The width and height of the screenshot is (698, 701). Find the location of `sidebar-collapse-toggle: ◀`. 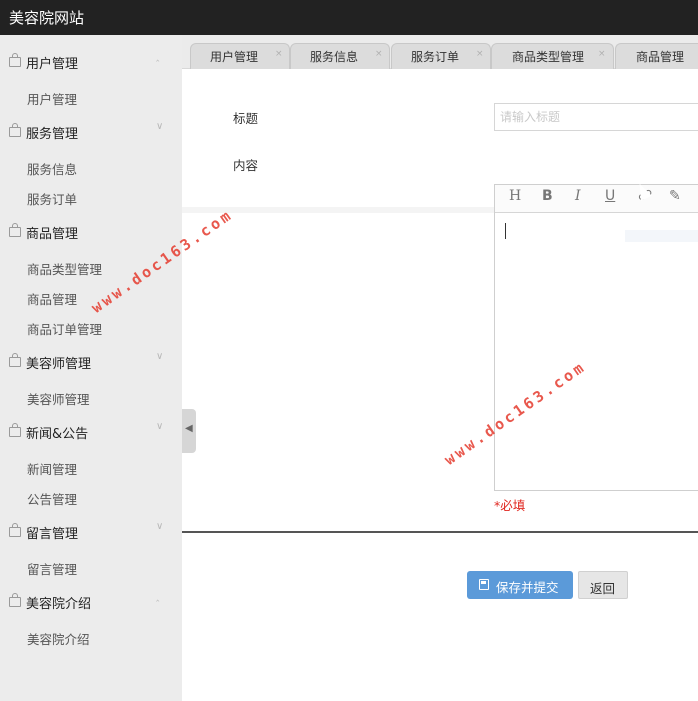

sidebar-collapse-toggle: ◀ is located at coordinates (189, 431).